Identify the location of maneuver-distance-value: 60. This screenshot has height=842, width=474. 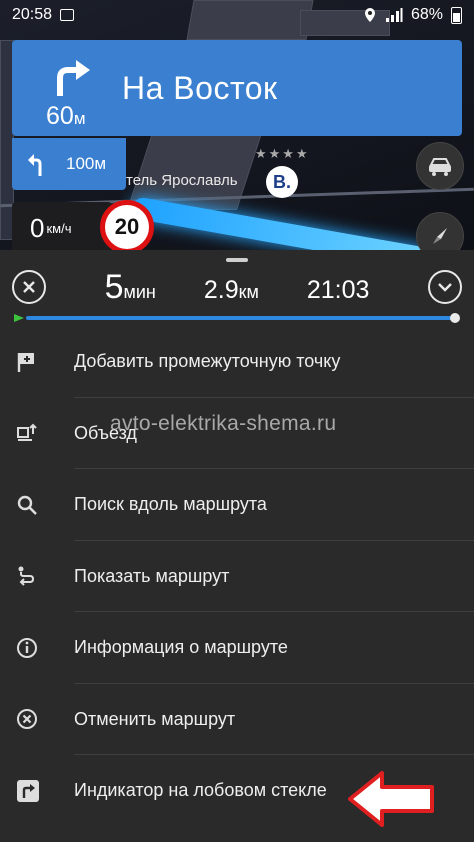
(60, 116).